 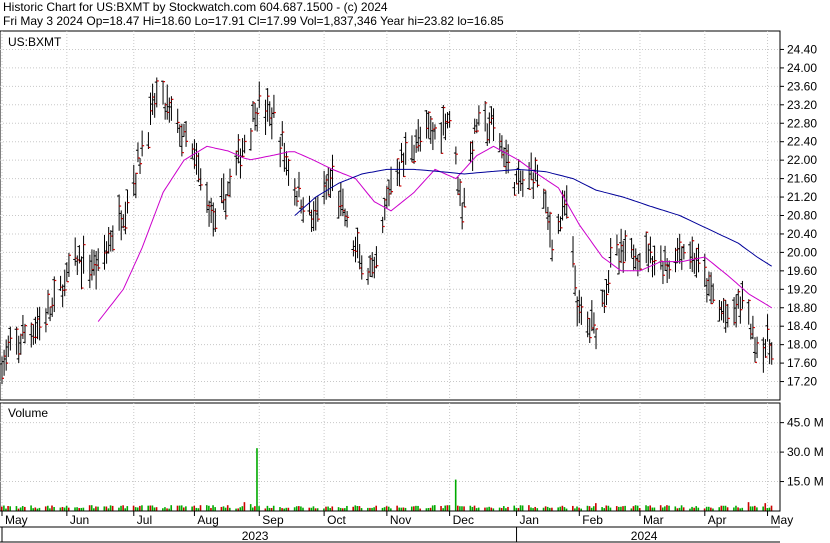 What do you see at coordinates (802, 345) in the screenshot?
I see `price-tick-label: 18.00` at bounding box center [802, 345].